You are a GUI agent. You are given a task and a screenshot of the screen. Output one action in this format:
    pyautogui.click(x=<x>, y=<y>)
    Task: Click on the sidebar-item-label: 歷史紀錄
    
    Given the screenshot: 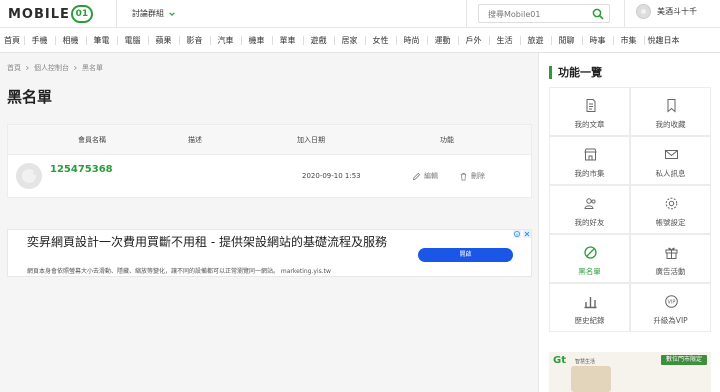 What is the action you would take?
    pyautogui.click(x=589, y=320)
    